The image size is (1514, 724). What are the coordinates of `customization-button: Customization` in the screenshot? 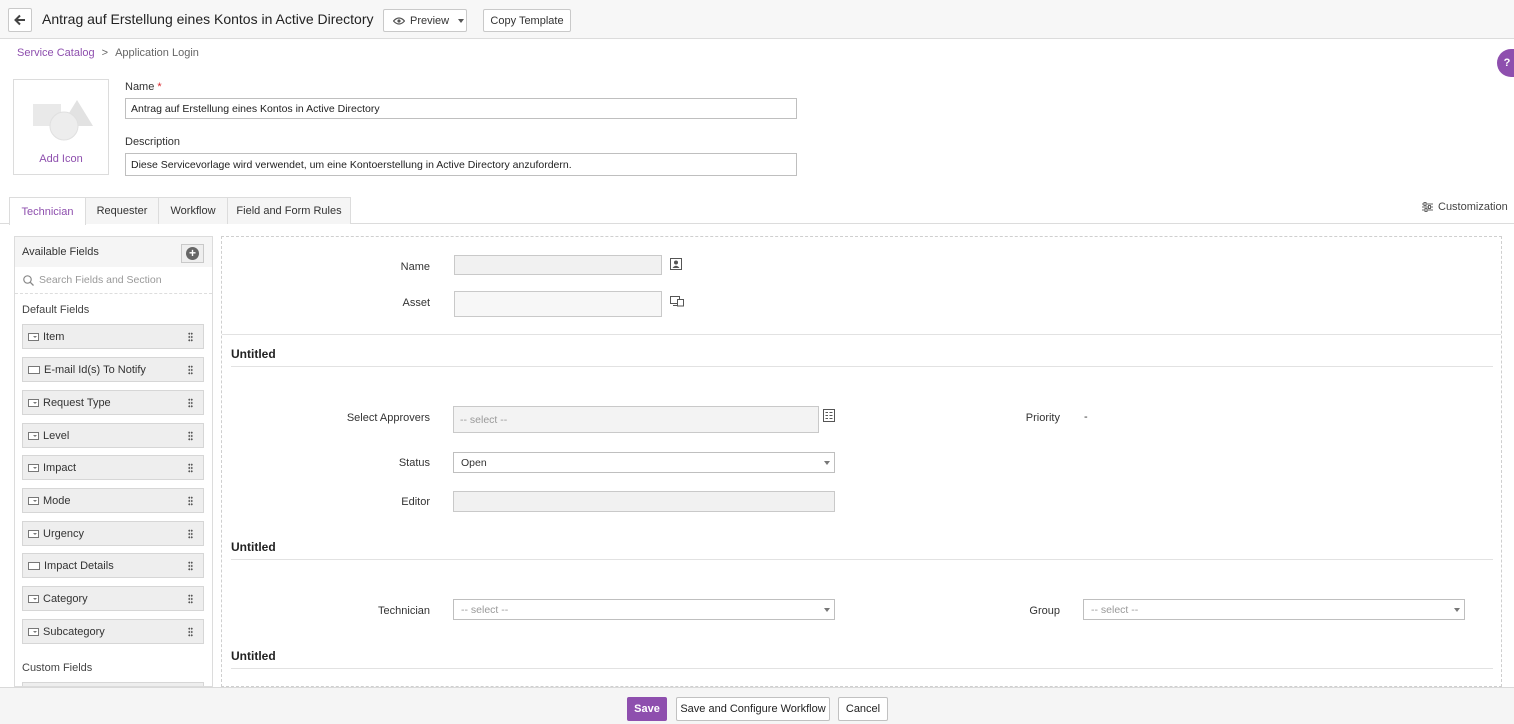 It's located at (1465, 207).